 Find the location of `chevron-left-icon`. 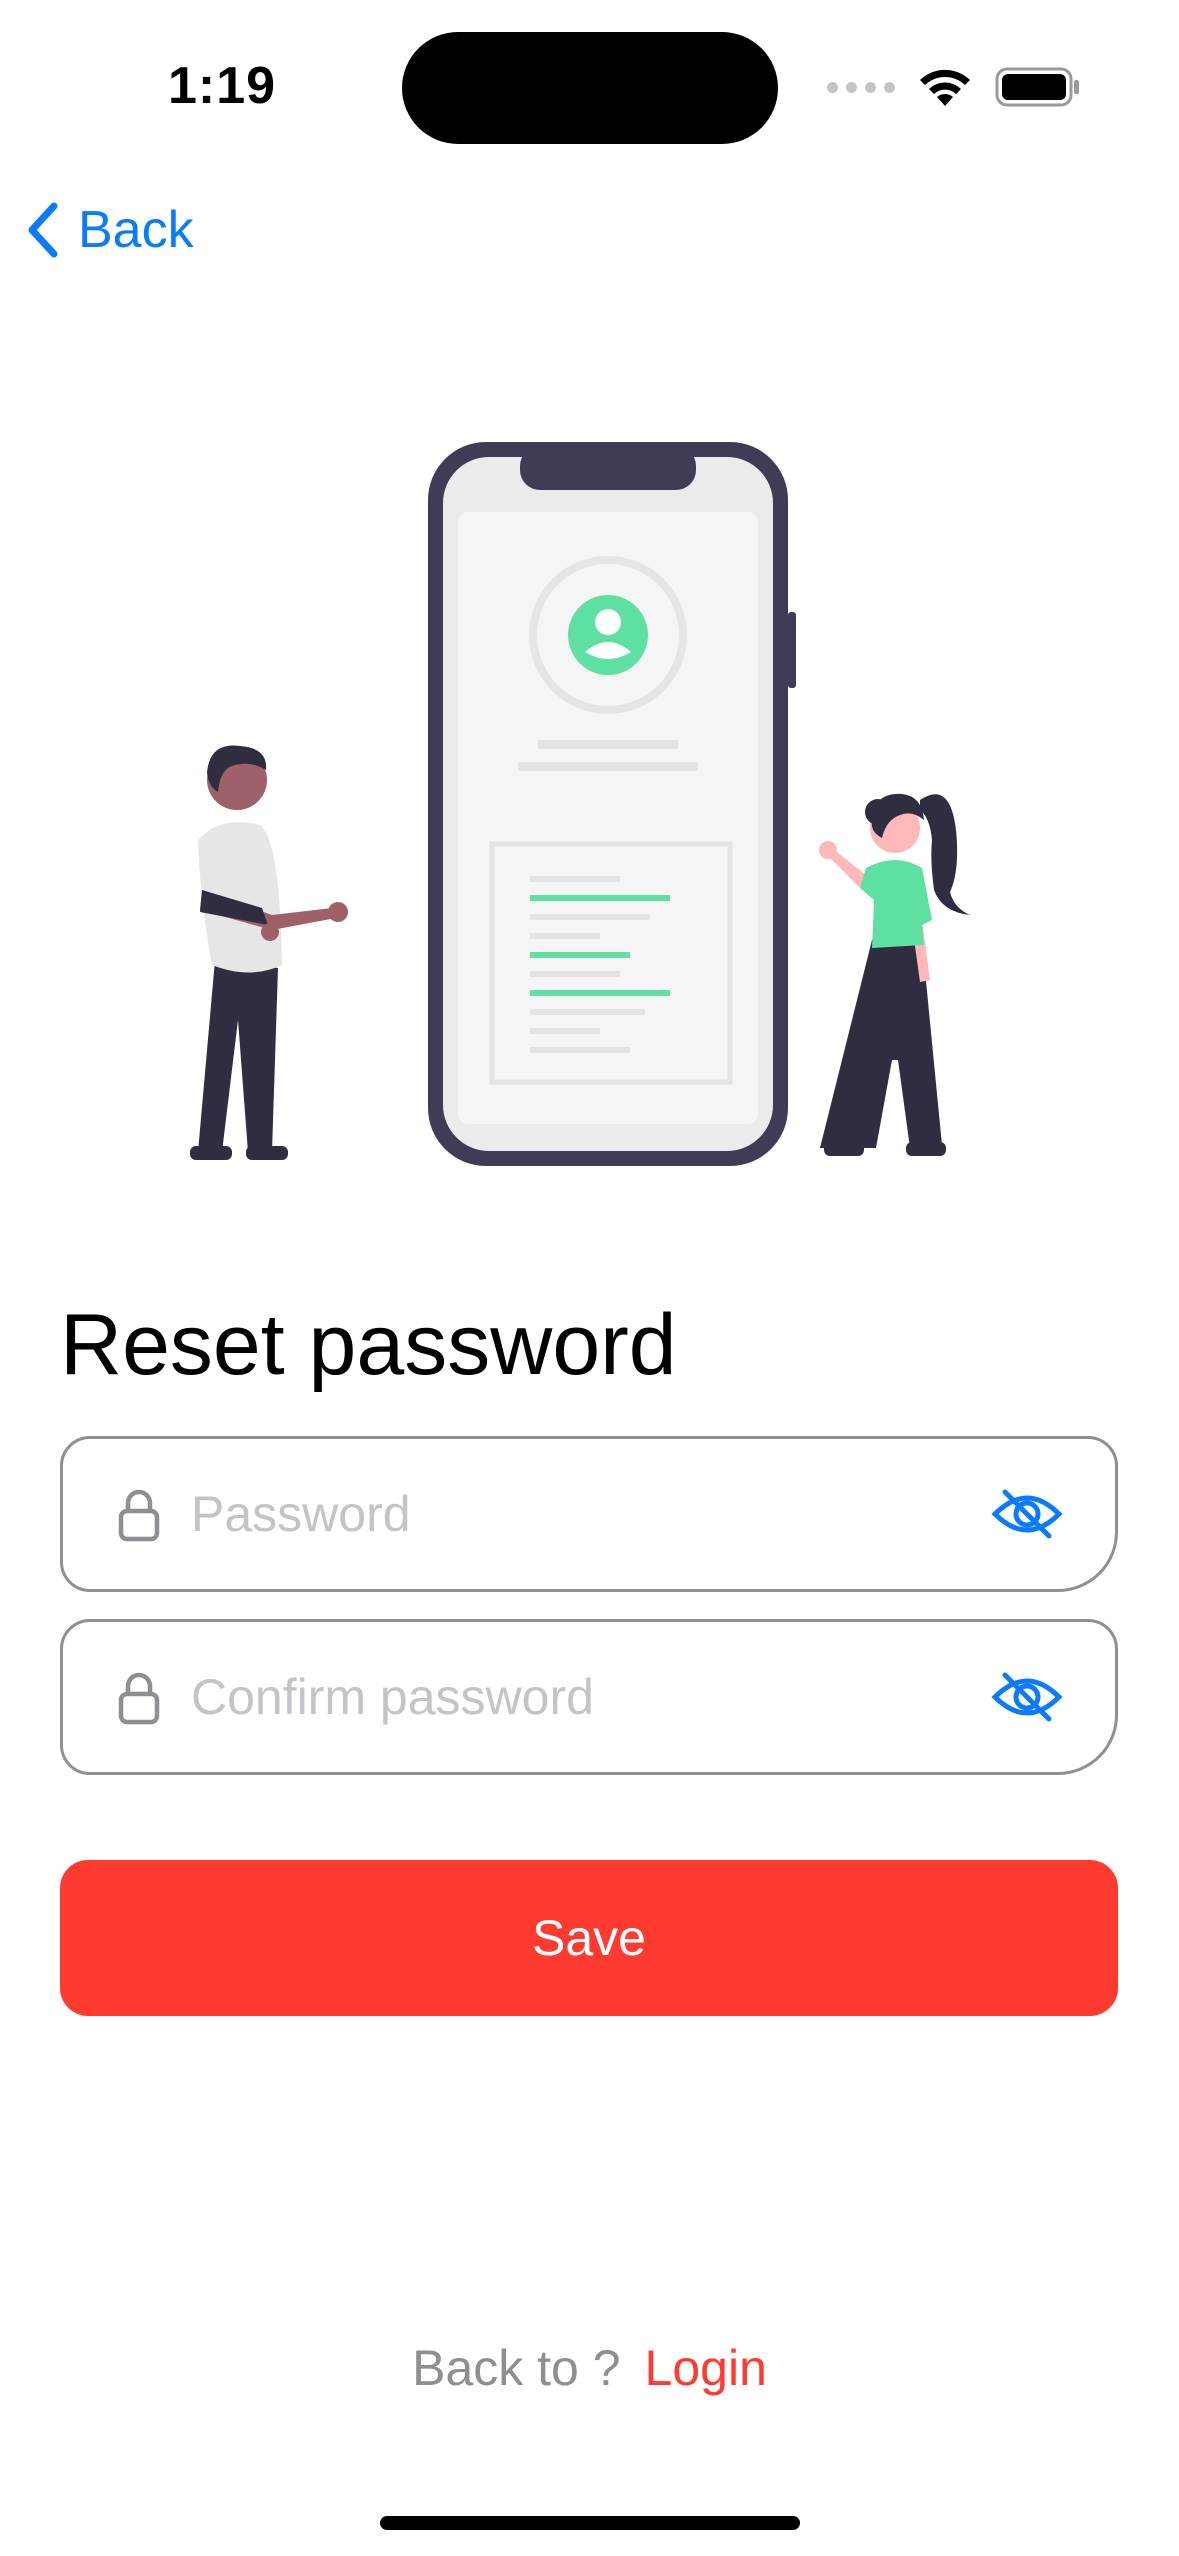

chevron-left-icon is located at coordinates (43, 230).